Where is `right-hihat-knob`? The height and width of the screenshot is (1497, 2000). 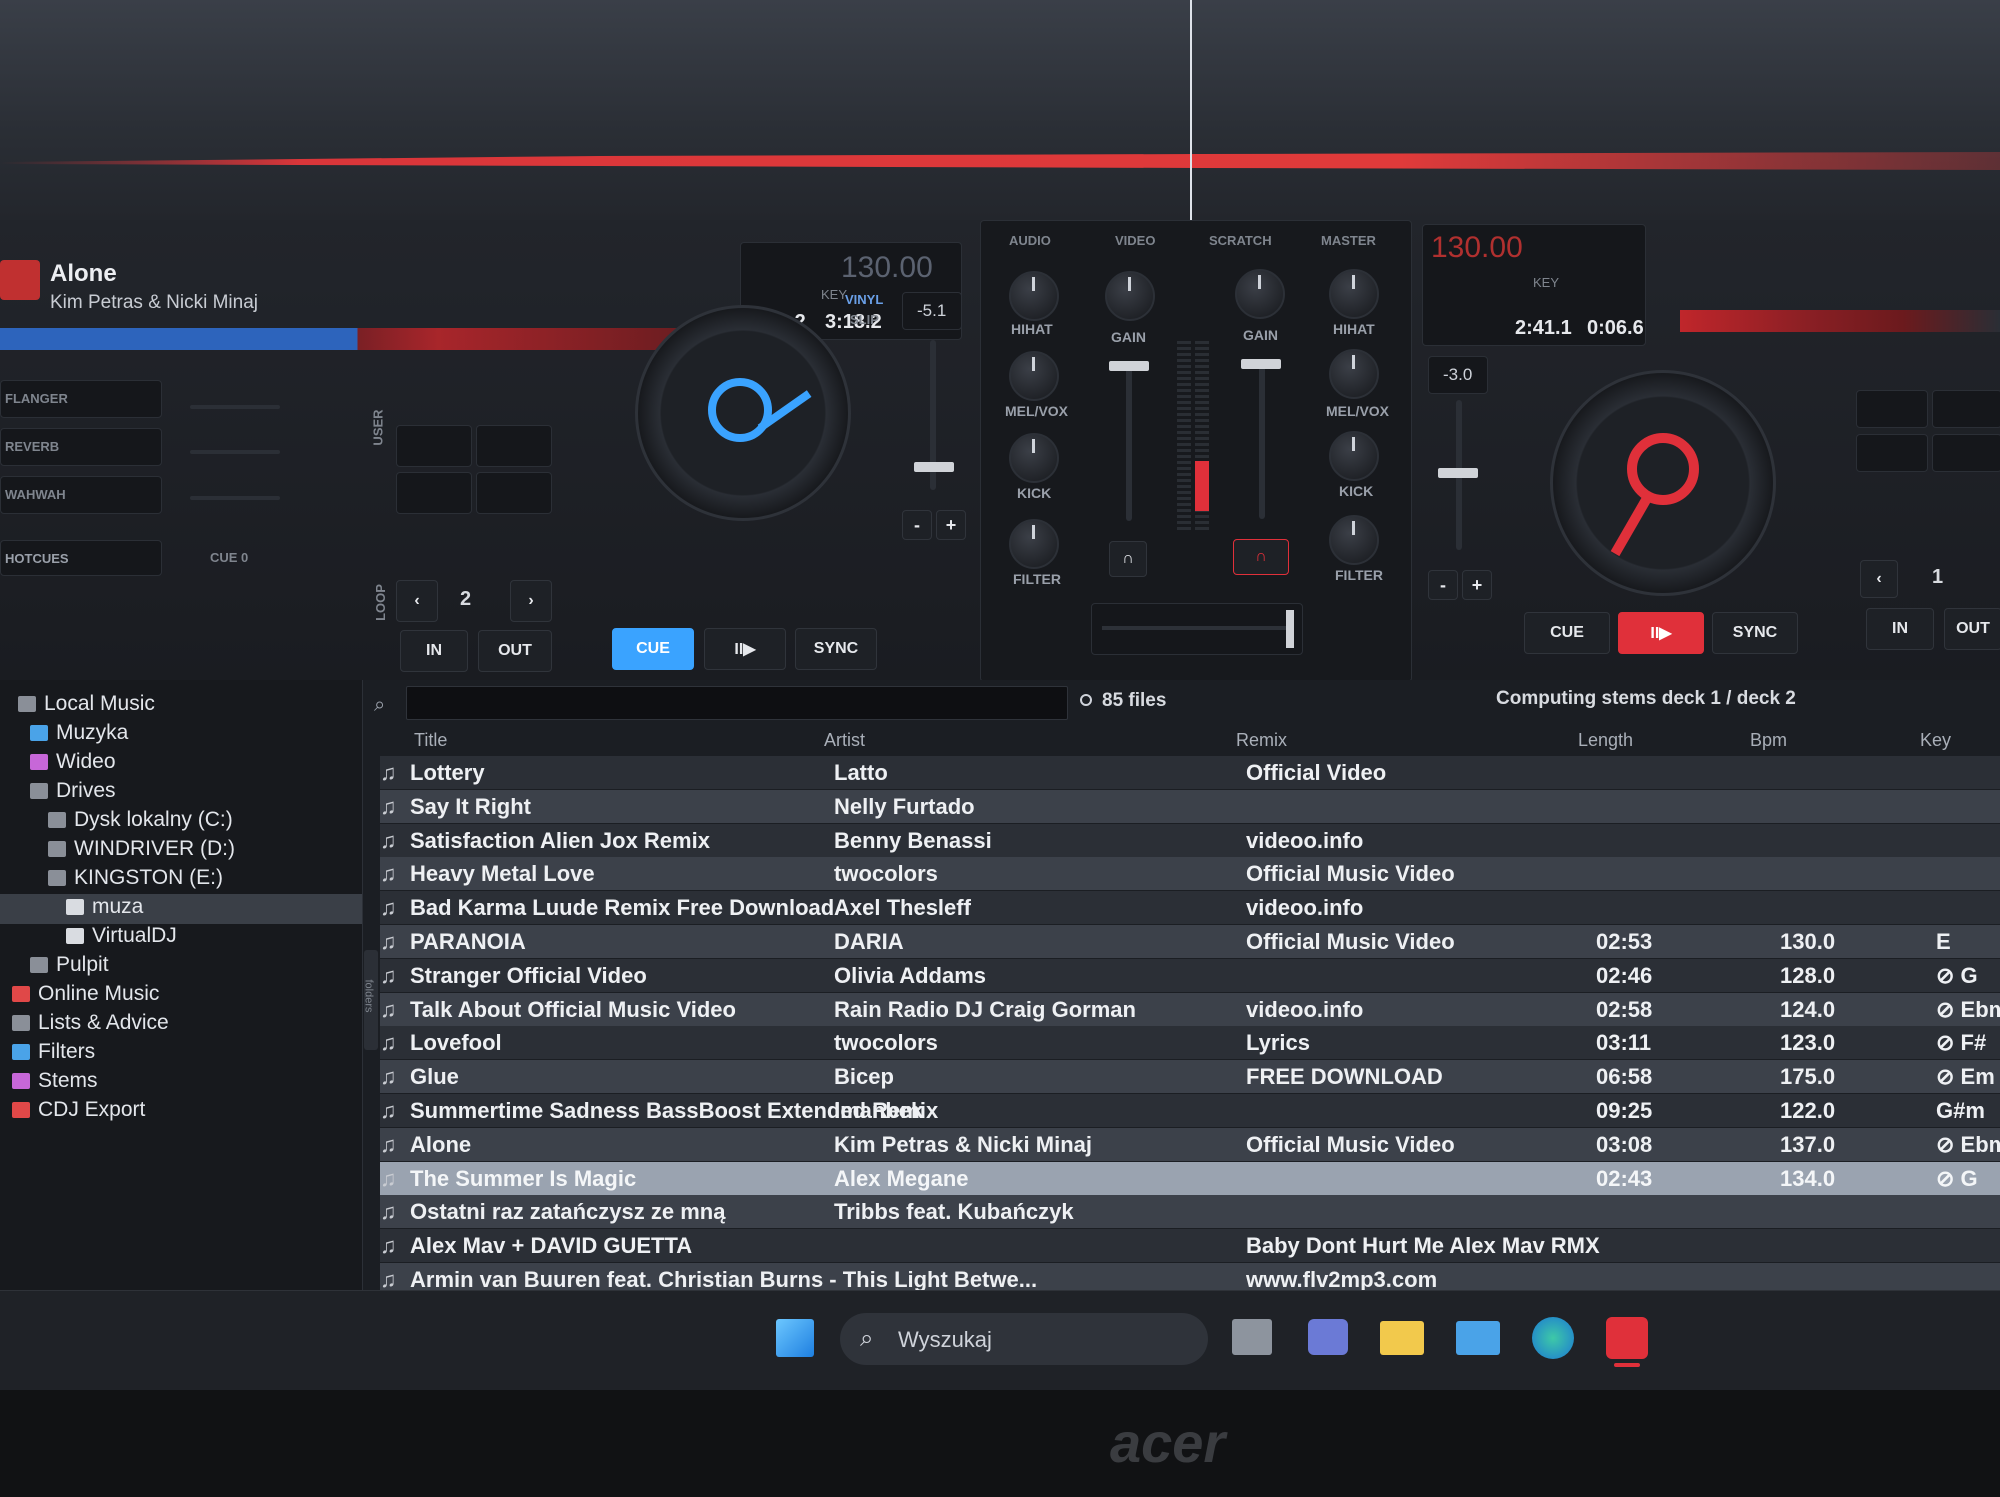
right-hihat-knob is located at coordinates (1354, 294).